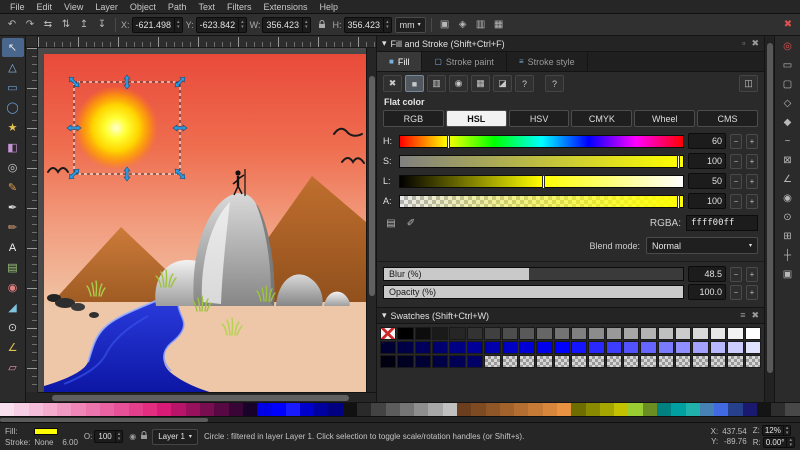 The height and width of the screenshot is (450, 800). Describe the element at coordinates (755, 315) in the screenshot. I see `close-panel-icon: ✖` at that location.